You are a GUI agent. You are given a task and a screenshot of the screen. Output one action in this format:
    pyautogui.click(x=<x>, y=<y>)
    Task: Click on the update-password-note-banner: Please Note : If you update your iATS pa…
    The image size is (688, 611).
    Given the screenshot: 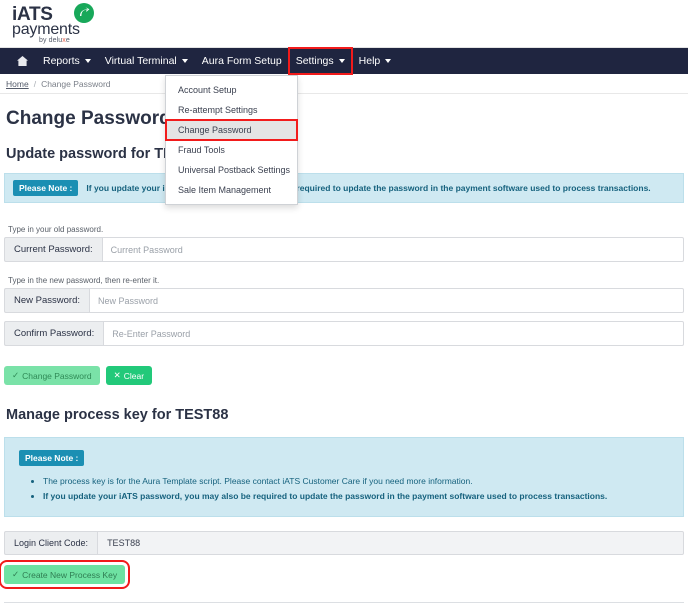 What is the action you would take?
    pyautogui.click(x=344, y=188)
    